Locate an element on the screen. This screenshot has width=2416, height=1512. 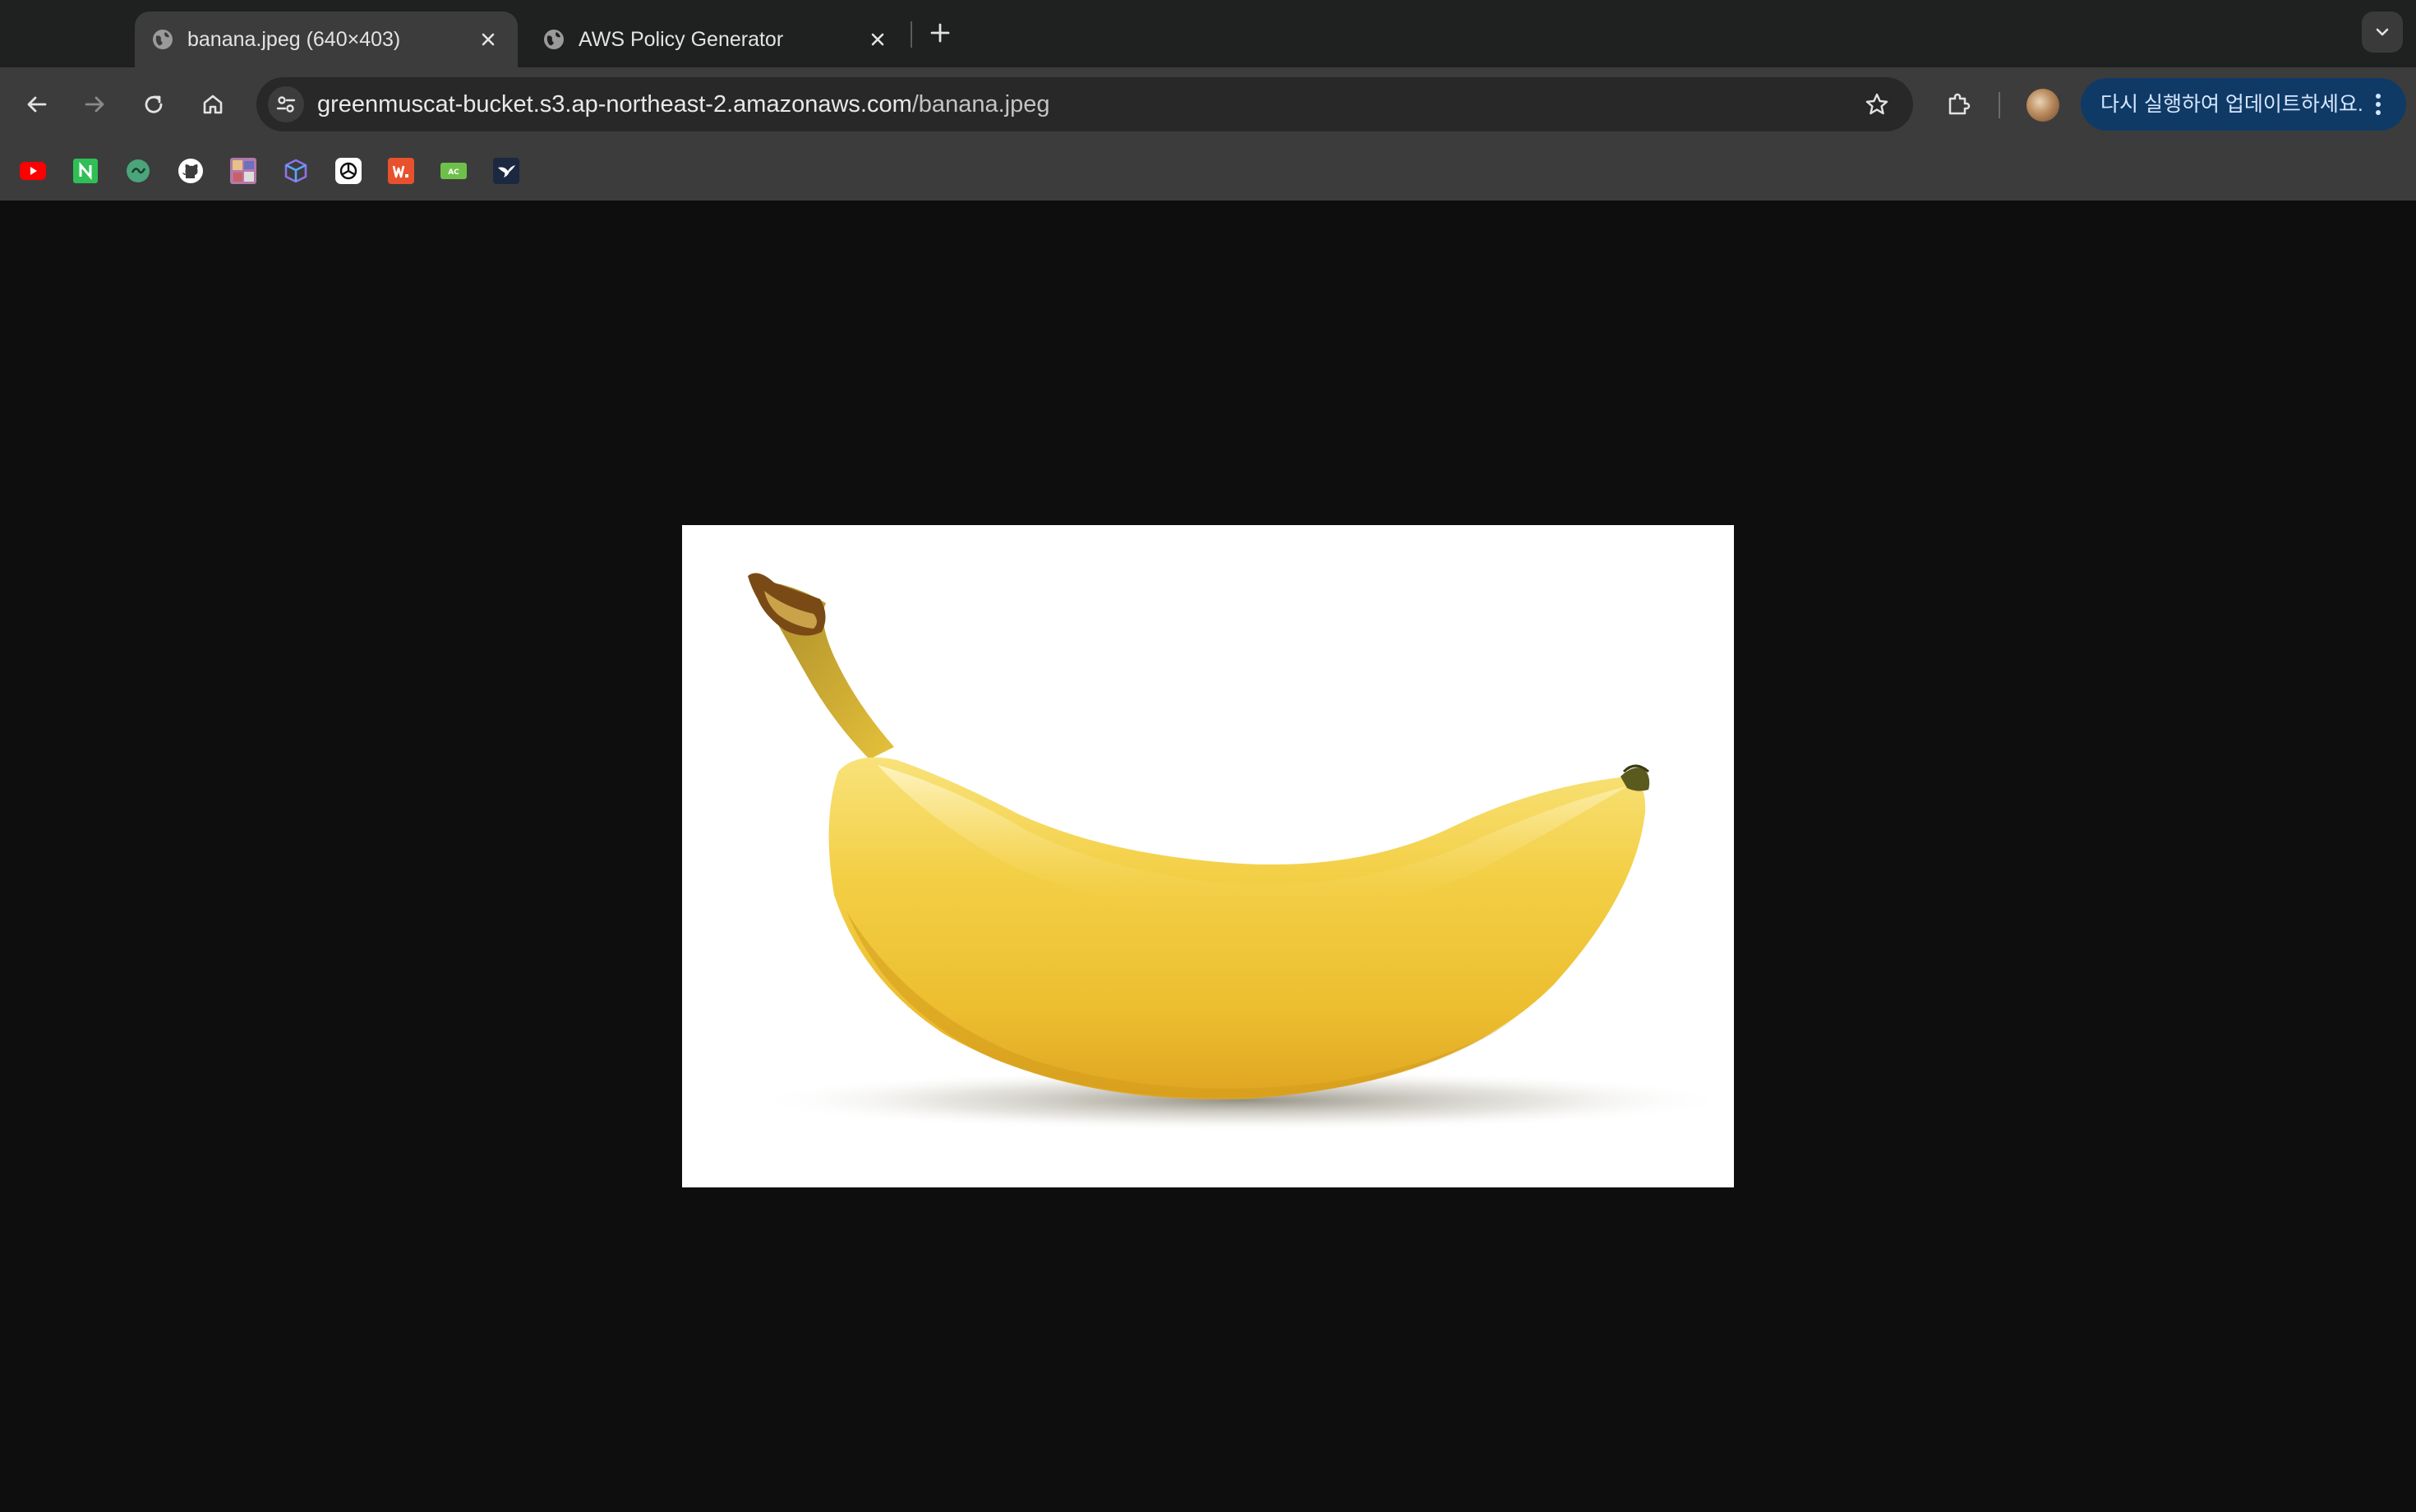
ac-icon: AC is located at coordinates (454, 171).